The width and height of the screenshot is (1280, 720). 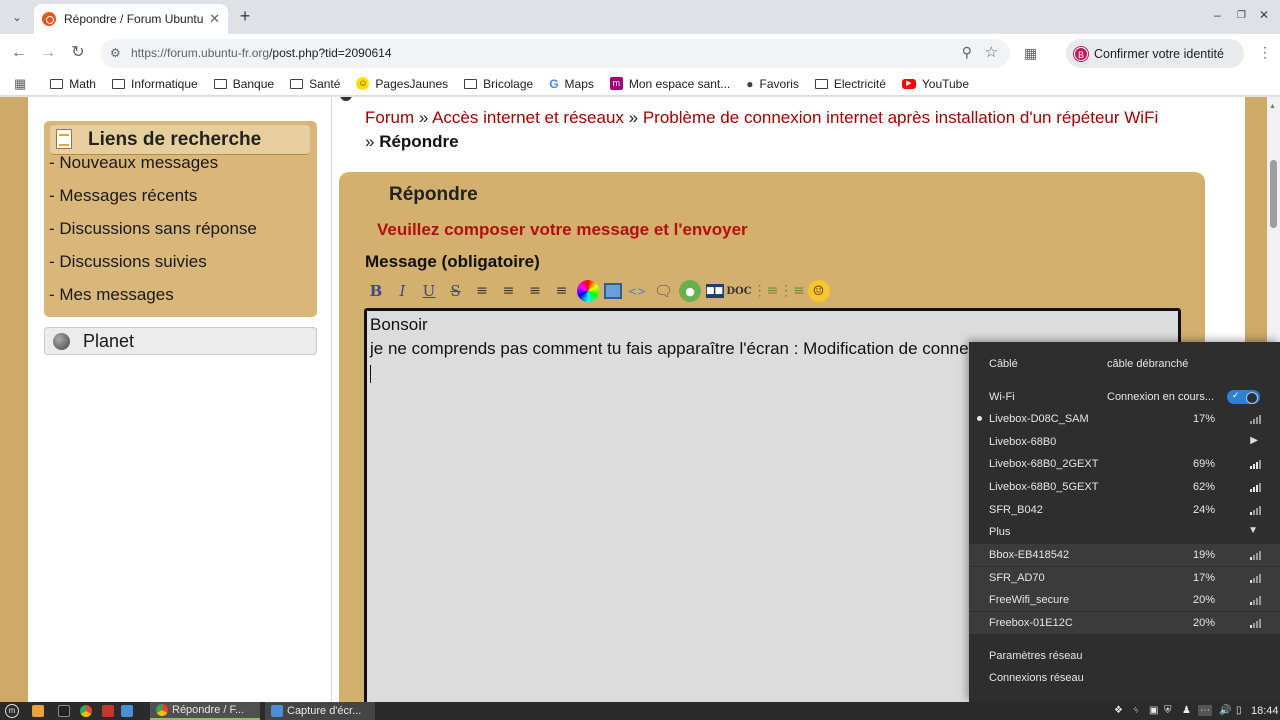 What do you see at coordinates (1205, 710) in the screenshot?
I see `network-tray-icon: ⋯` at bounding box center [1205, 710].